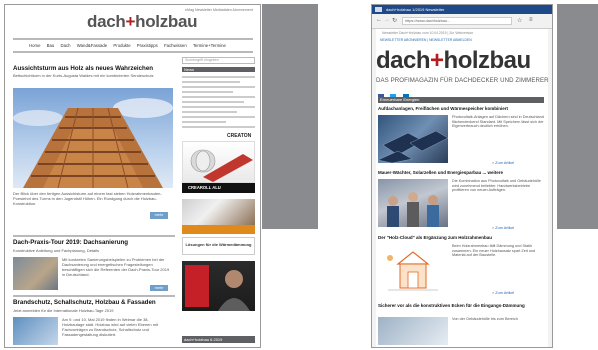 Image resolution: width=598 pixels, height=350 pixels. What do you see at coordinates (379, 20) in the screenshot?
I see `back-icon: ←` at bounding box center [379, 20].